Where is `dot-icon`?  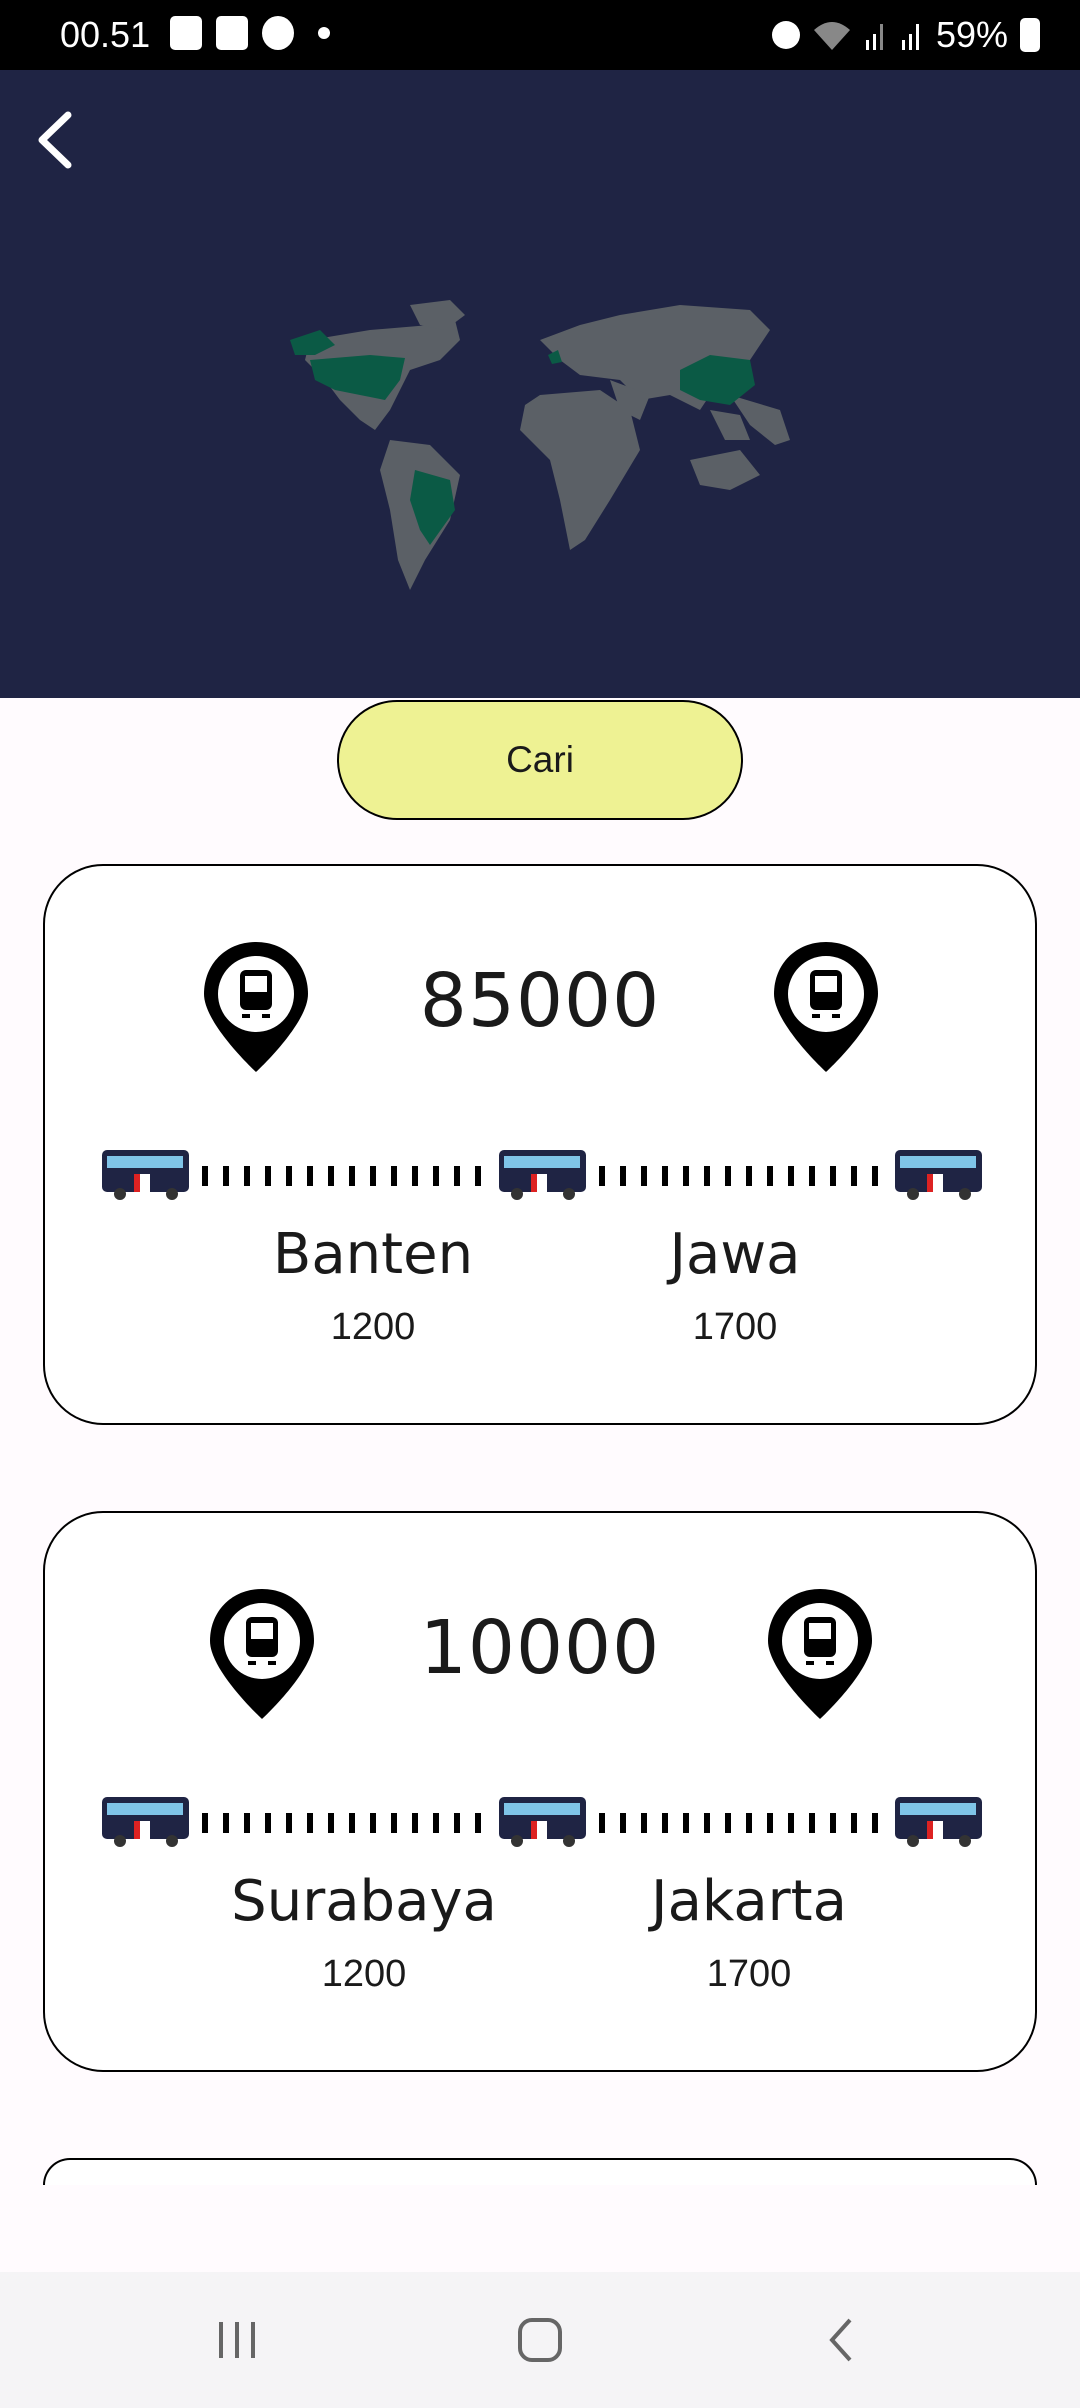
dot-icon is located at coordinates (324, 33).